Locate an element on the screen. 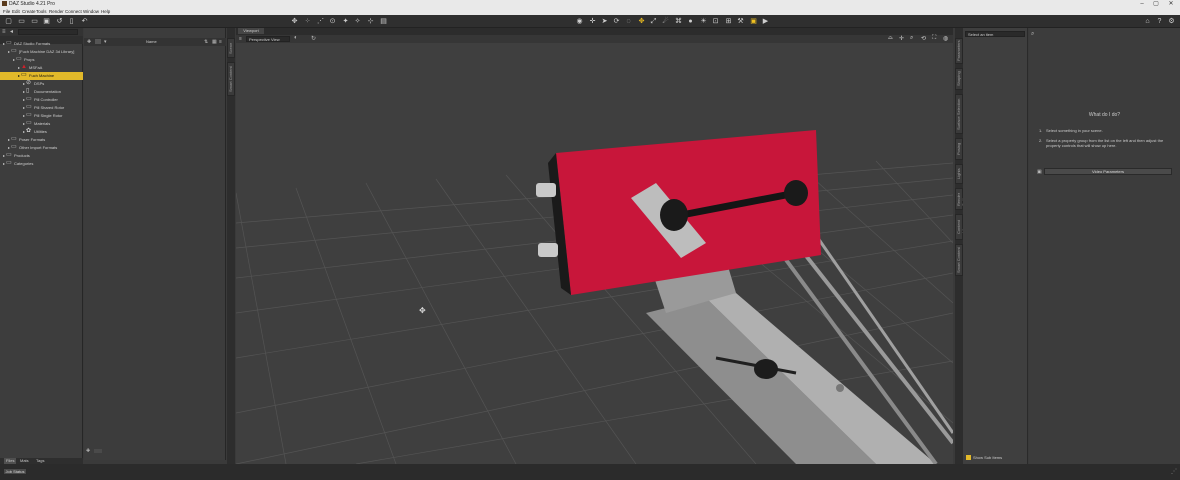 This screenshot has width=1180, height=480. tab-smart-content-right: Smart Content is located at coordinates (959, 260).